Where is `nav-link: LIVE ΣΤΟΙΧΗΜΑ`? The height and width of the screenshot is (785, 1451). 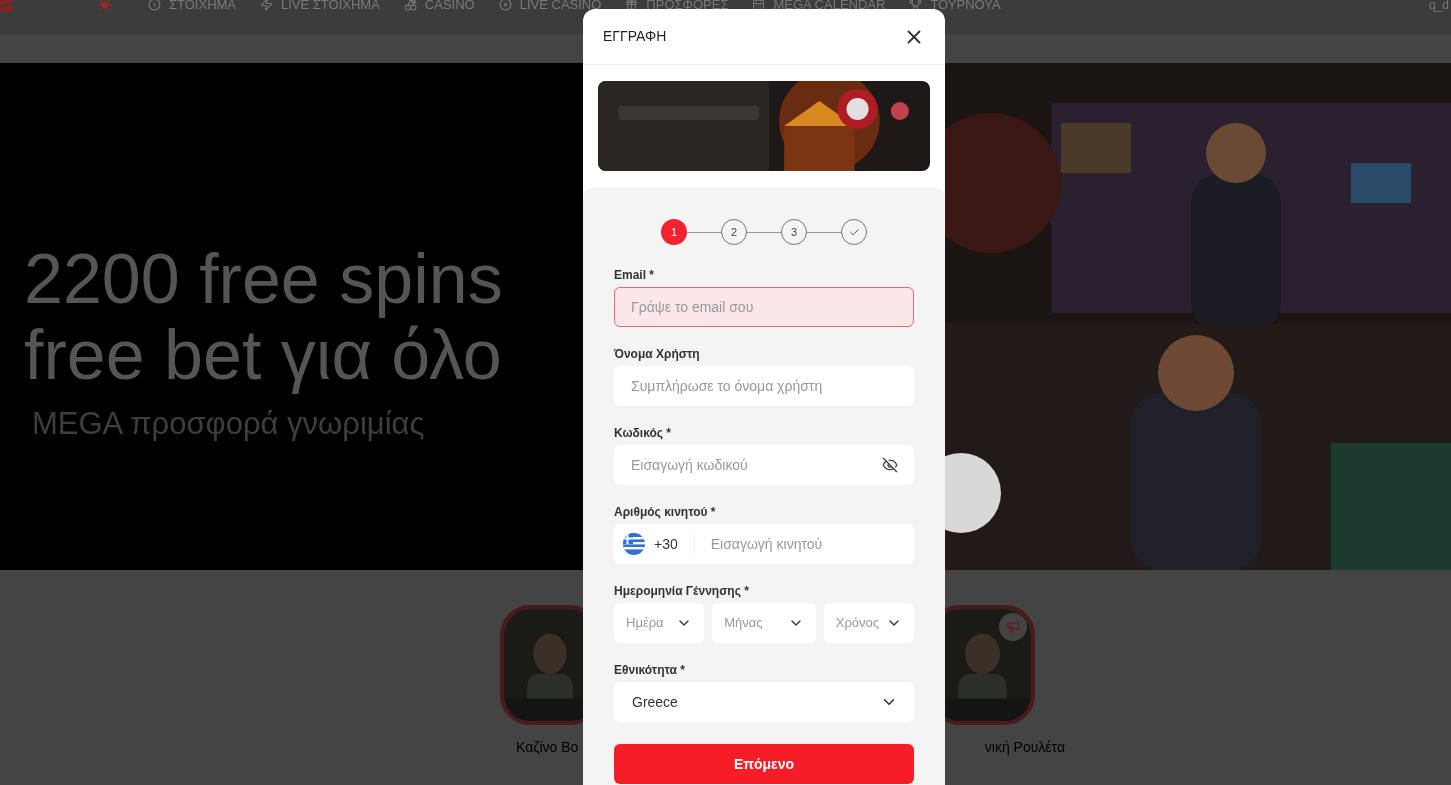 nav-link: LIVE ΣΤΟΙΧΗΜΑ is located at coordinates (320, 7).